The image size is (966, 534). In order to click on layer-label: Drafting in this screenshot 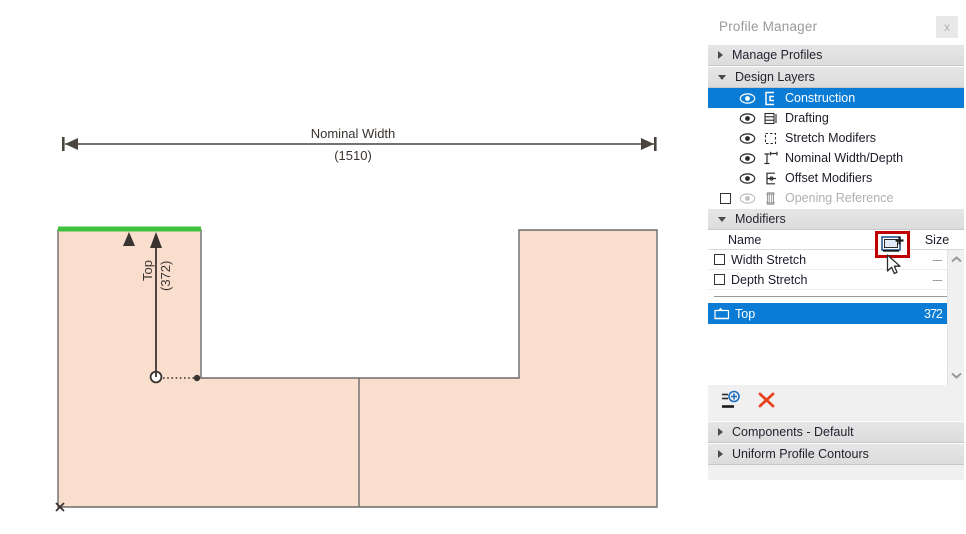, I will do `click(807, 118)`.